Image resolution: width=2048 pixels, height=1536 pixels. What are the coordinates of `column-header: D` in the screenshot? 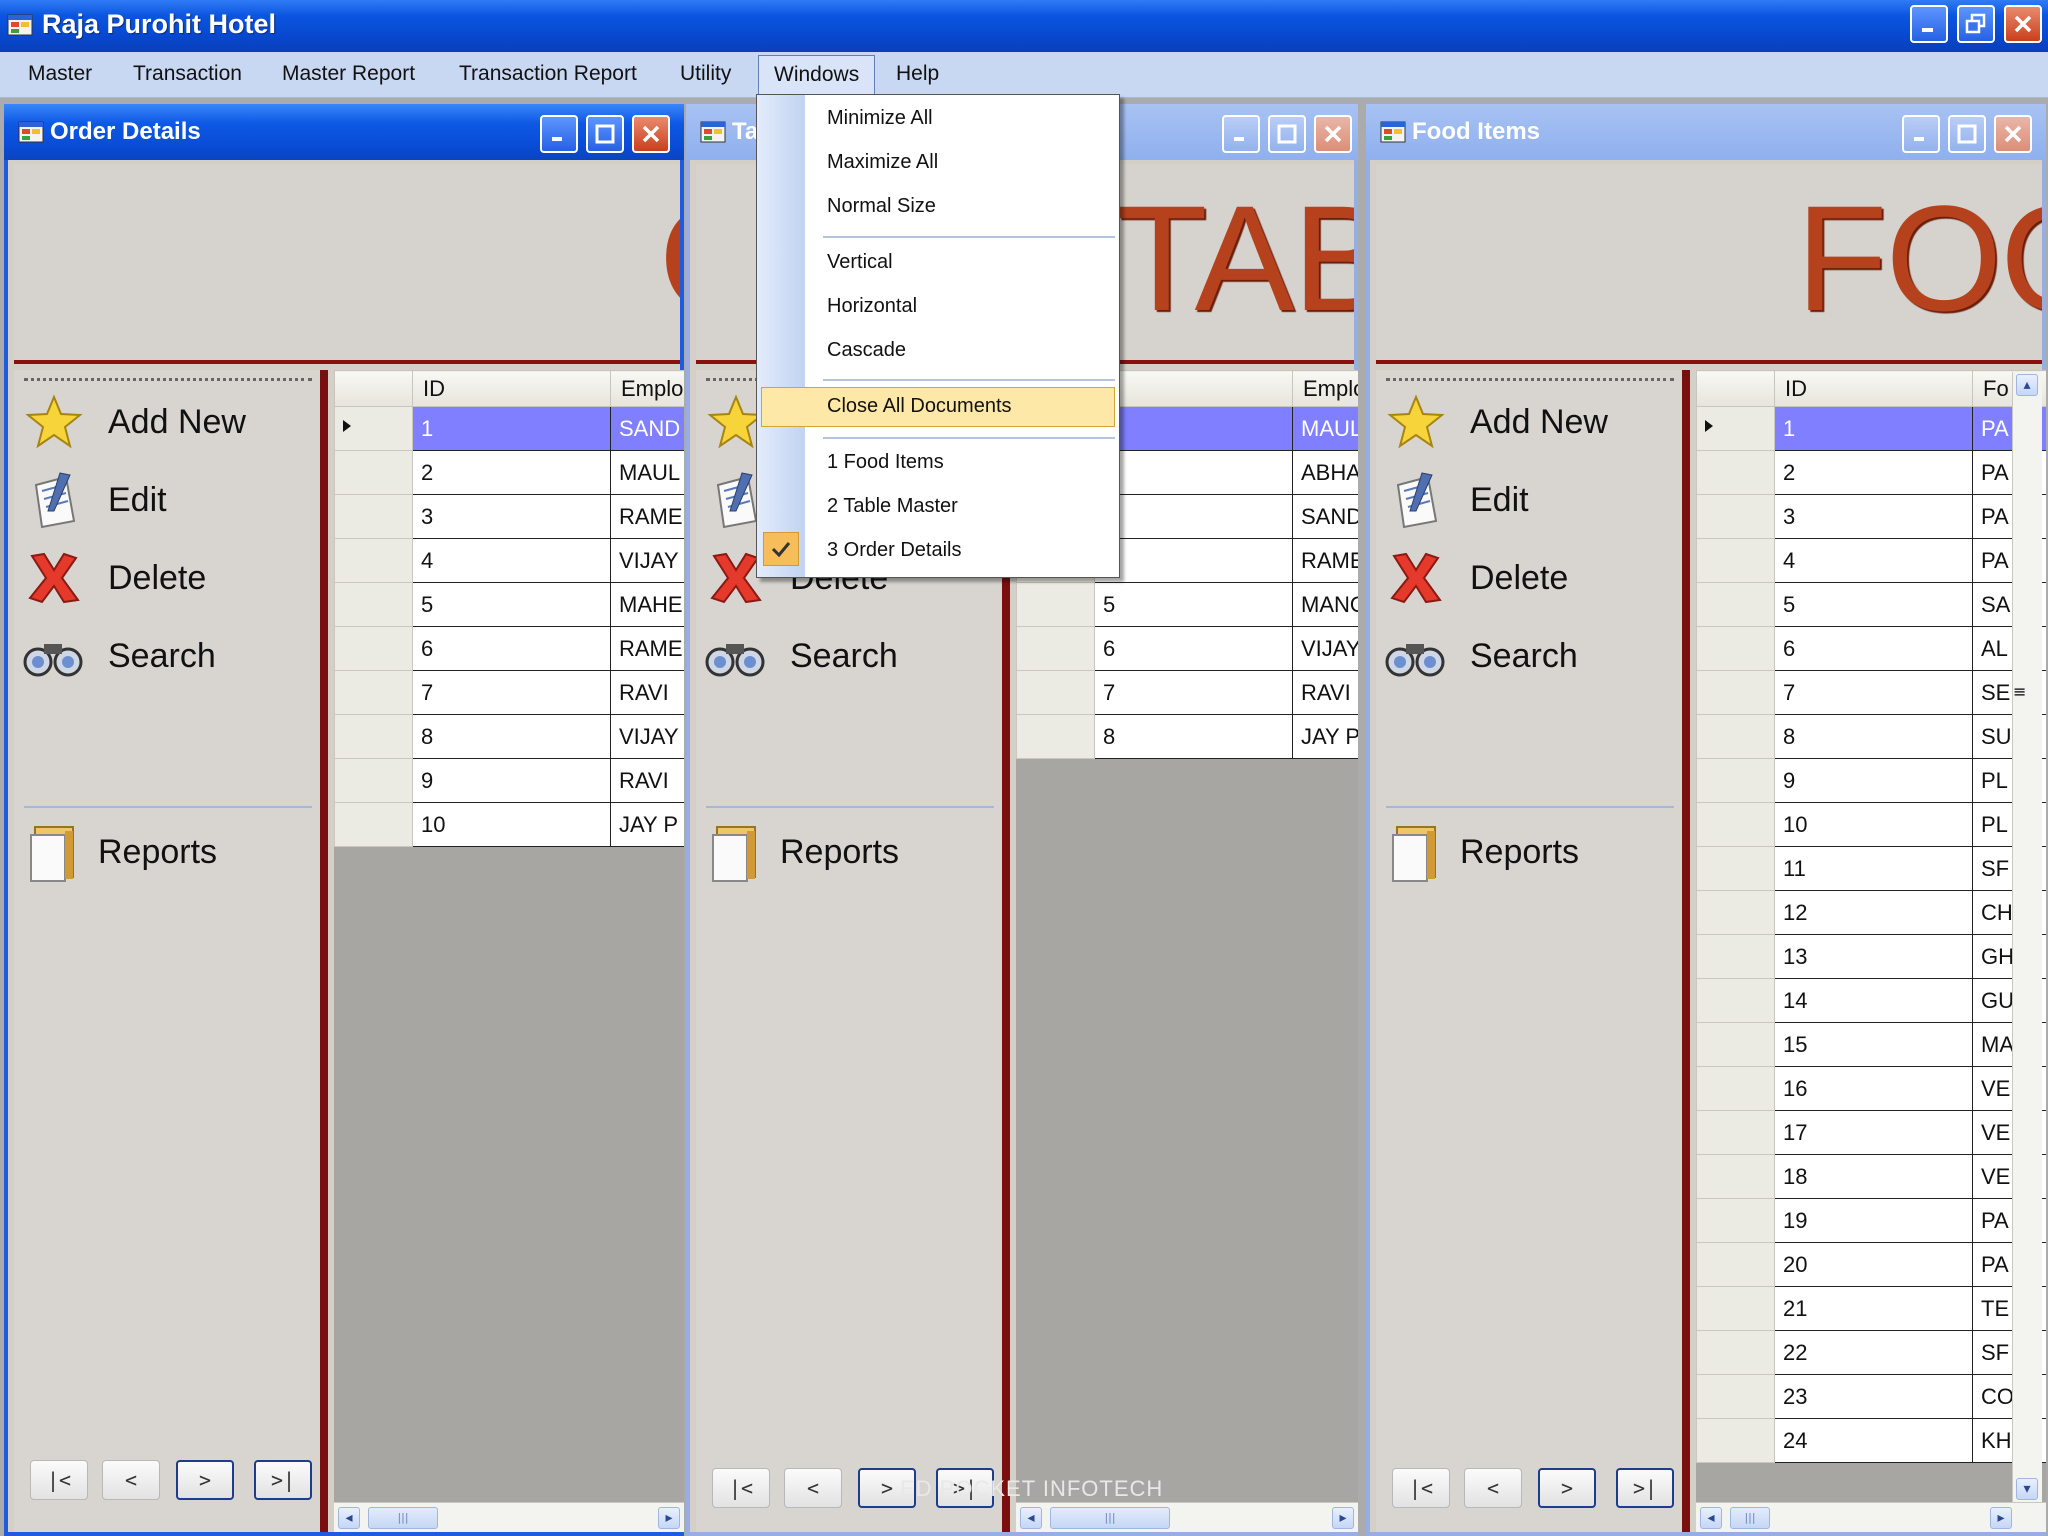 It's located at (1193, 388).